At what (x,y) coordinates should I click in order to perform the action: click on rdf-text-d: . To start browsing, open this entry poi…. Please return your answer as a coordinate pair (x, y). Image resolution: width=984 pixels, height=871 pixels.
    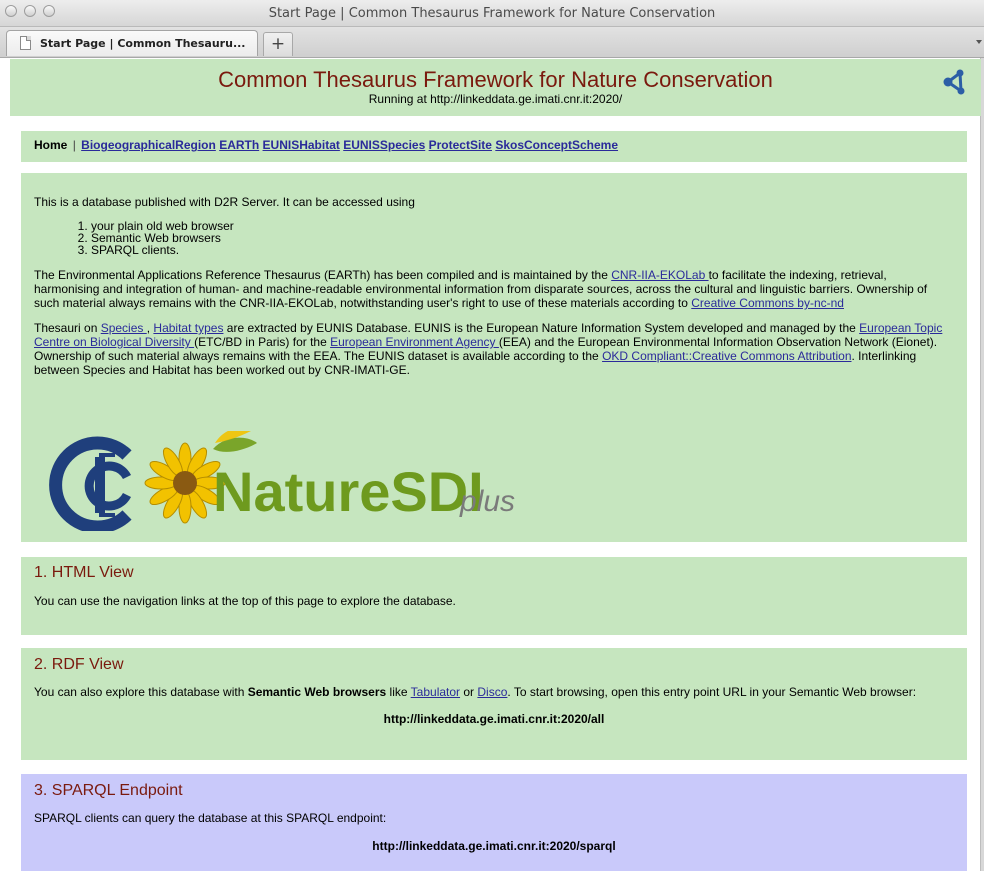
    Looking at the image, I should click on (712, 692).